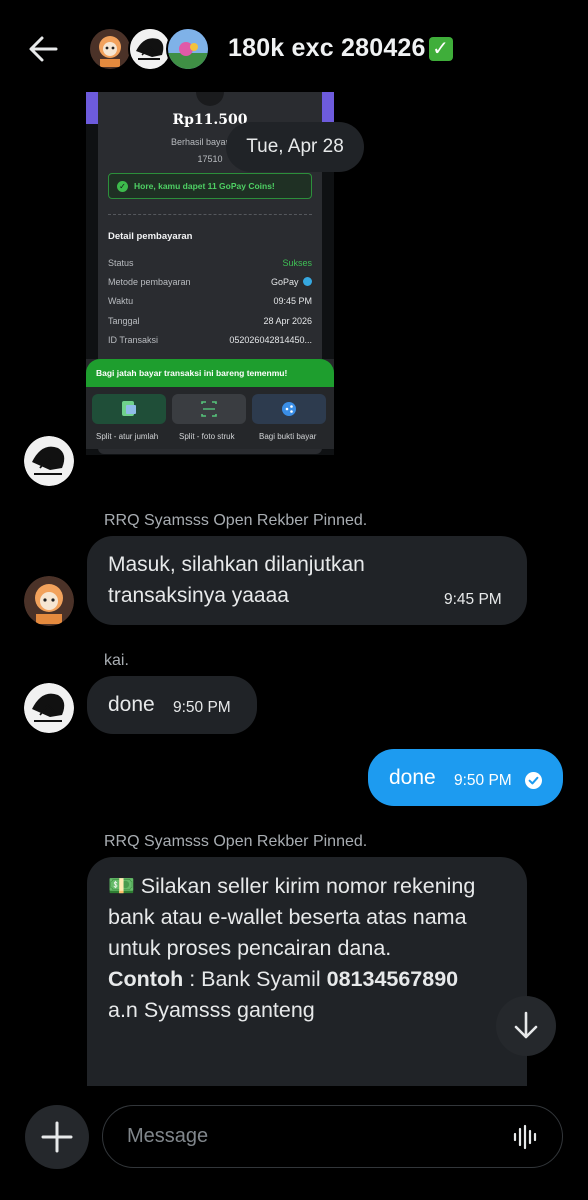  I want to click on share-proof-button, so click(289, 409).